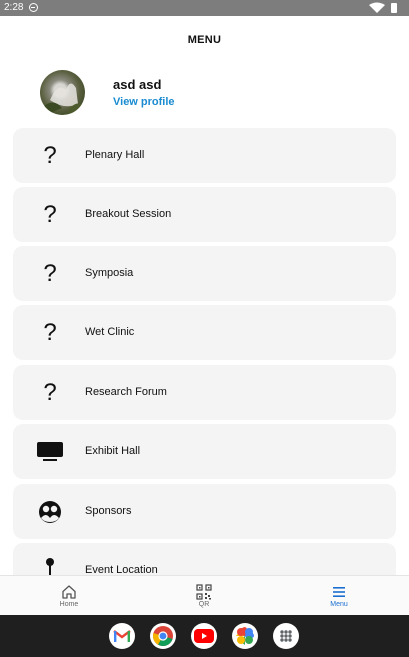  What do you see at coordinates (204, 592) in the screenshot?
I see `qr-code-icon` at bounding box center [204, 592].